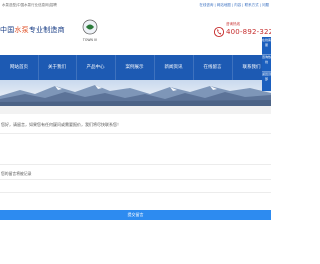  I want to click on nav-item-home: 网站首页, so click(19, 67).